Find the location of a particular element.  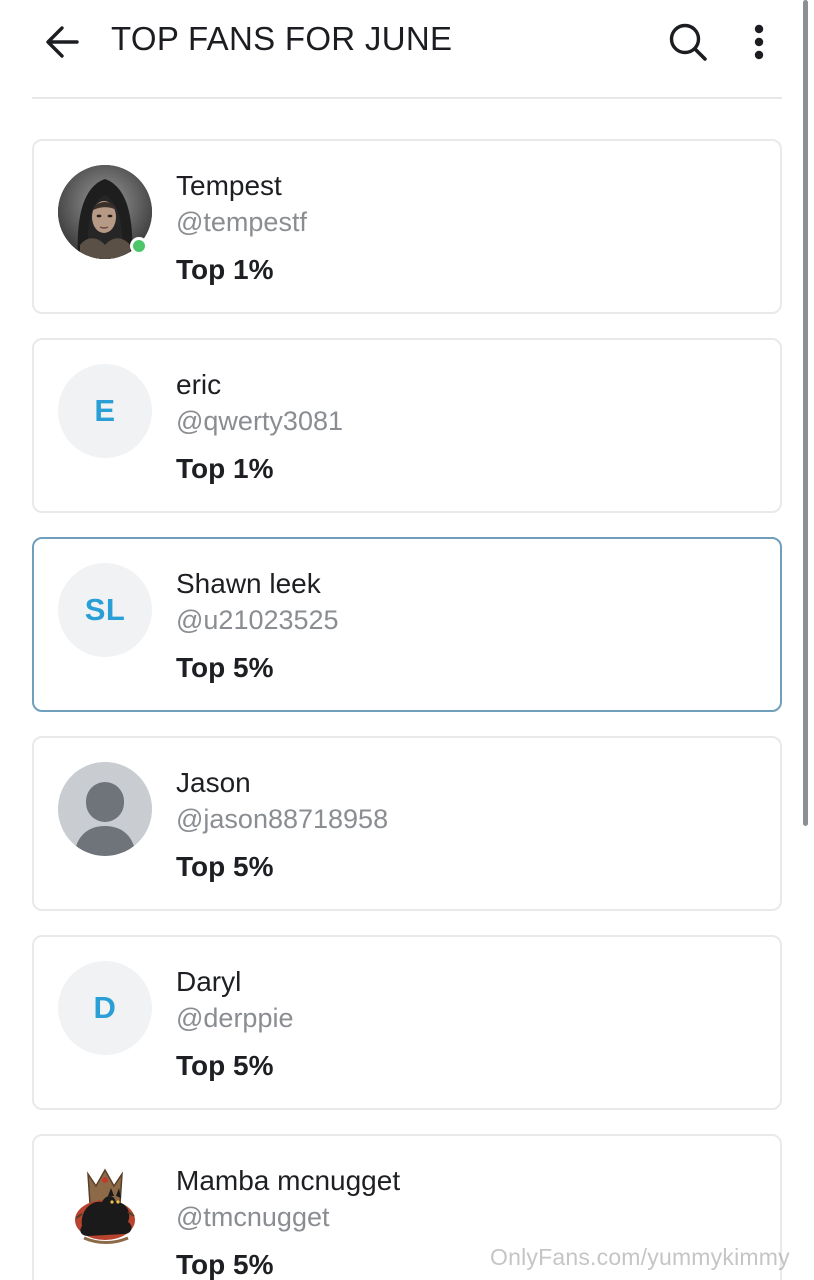

black-cat-emblem-photo is located at coordinates (105, 1206).